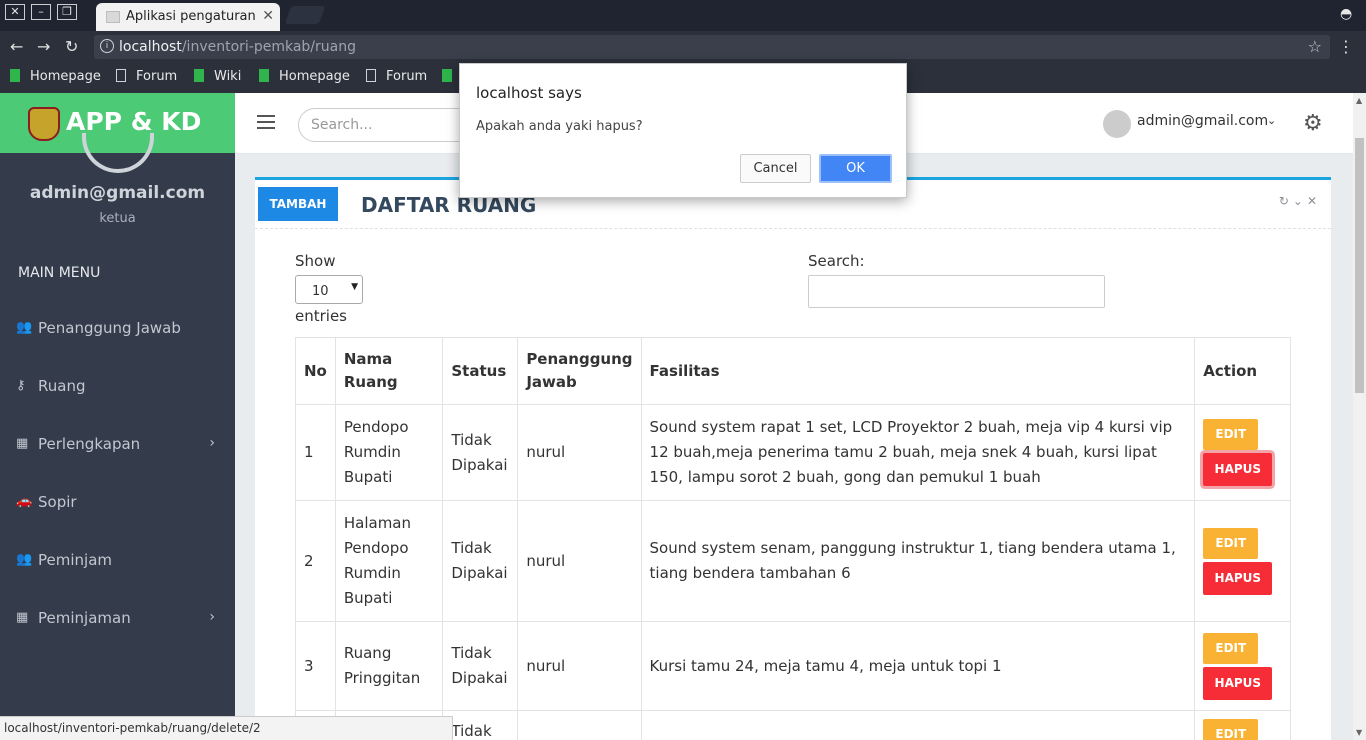 The width and height of the screenshot is (1366, 740). I want to click on ok-button: OK, so click(855, 168).